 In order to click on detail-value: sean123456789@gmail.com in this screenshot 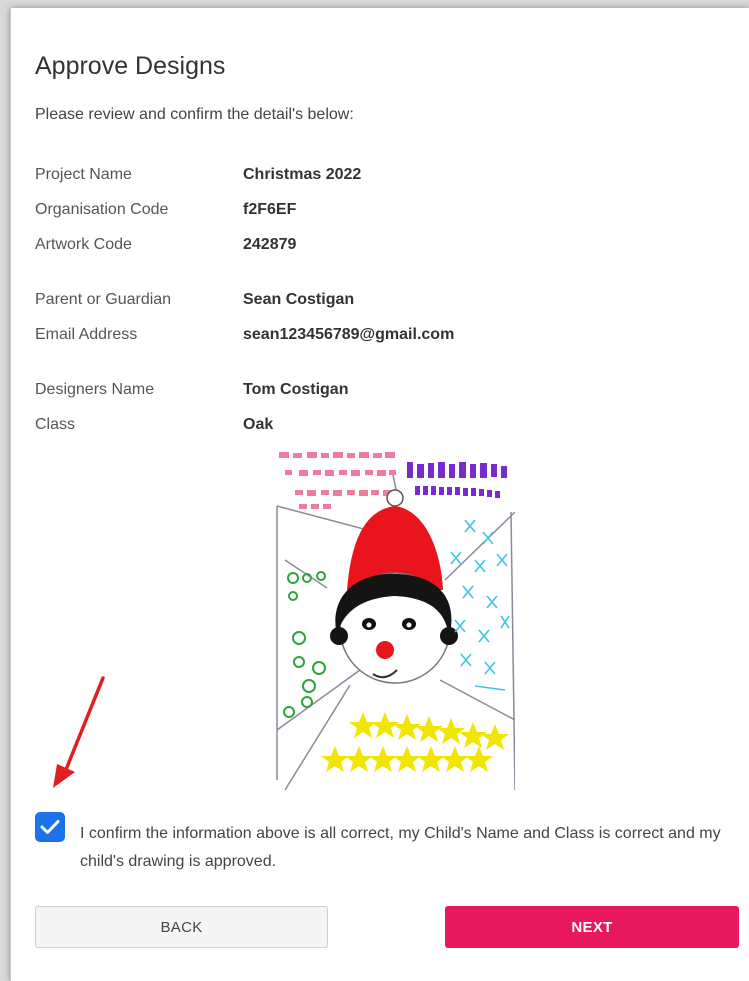, I will do `click(349, 334)`.